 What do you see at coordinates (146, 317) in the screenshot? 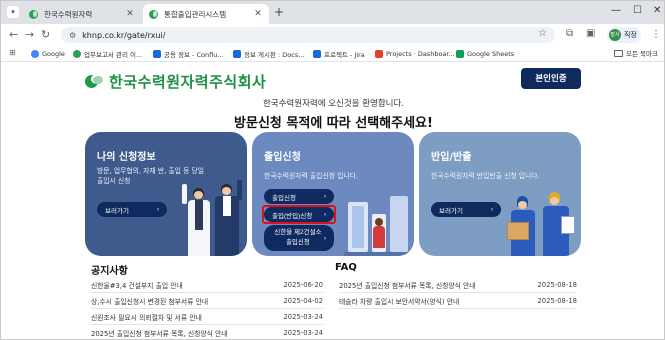
I see `notice-text: 신원조사 필요시 의뢰절차 및 서류 안내` at bounding box center [146, 317].